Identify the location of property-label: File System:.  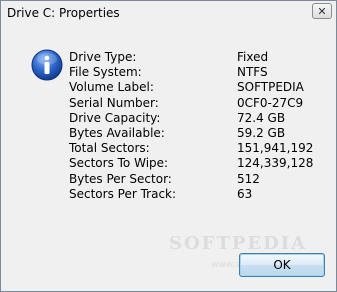
(105, 72).